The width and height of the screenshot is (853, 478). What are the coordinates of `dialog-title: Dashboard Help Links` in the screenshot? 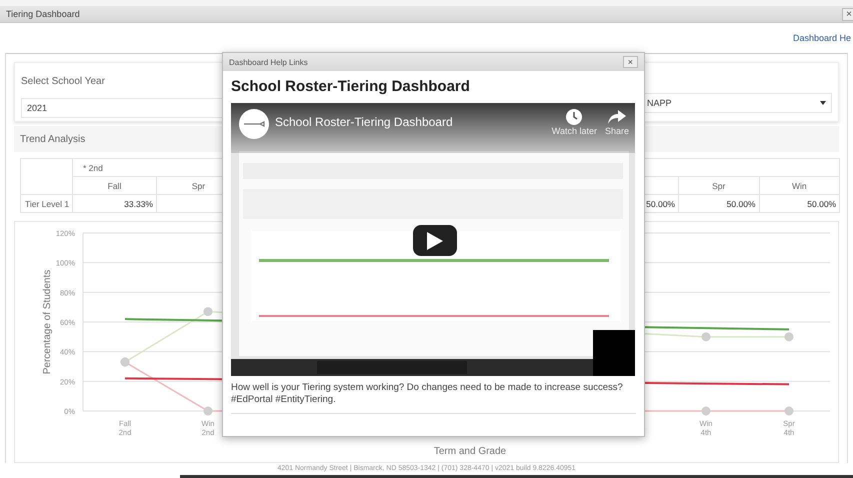 It's located at (268, 62).